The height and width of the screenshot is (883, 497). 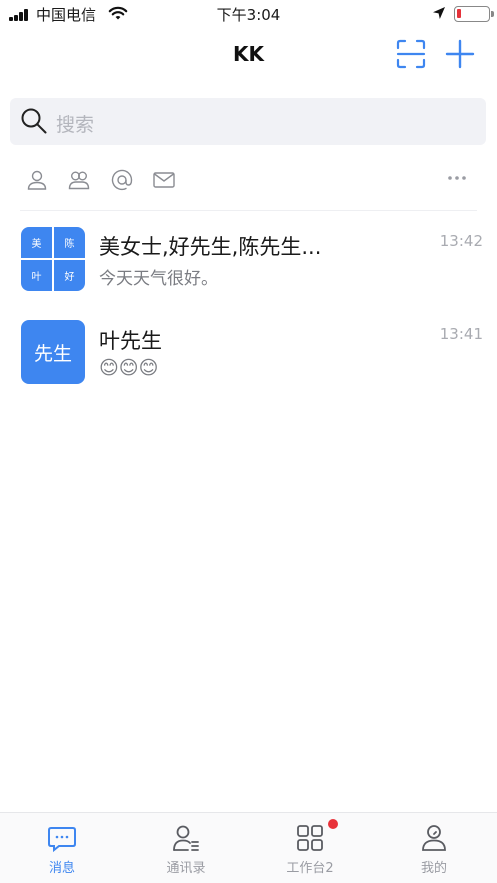 What do you see at coordinates (248, 354) in the screenshot?
I see `conversation-item: 先生 叶先生 😊😊😊 13:41` at bounding box center [248, 354].